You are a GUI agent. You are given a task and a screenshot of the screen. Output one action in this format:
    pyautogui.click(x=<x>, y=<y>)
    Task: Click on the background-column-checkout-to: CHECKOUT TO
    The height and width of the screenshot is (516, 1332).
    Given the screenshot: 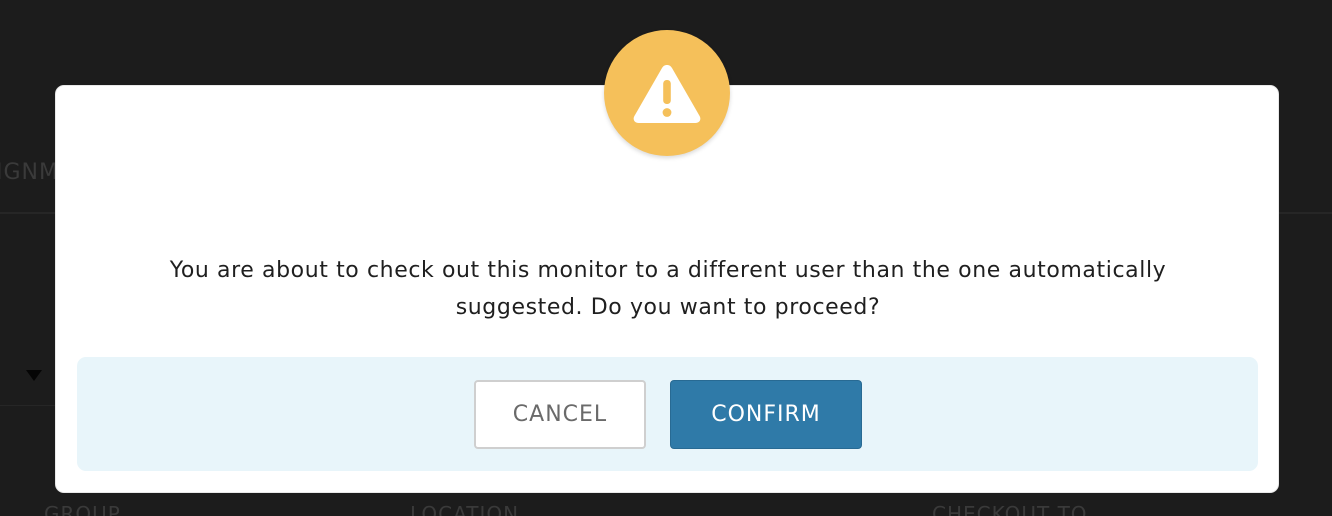 What is the action you would take?
    pyautogui.click(x=1010, y=509)
    